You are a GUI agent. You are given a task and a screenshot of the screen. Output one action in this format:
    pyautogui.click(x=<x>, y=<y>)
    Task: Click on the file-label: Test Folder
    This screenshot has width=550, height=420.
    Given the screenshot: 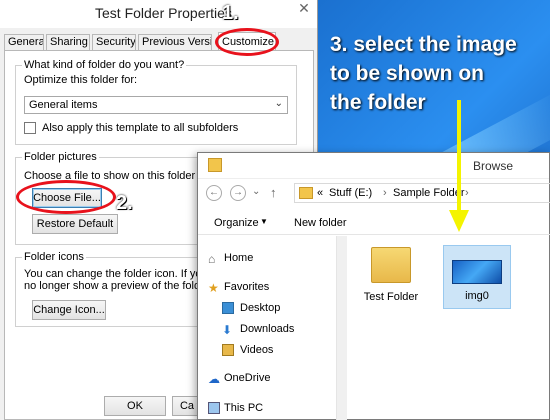 What is the action you would take?
    pyautogui.click(x=391, y=297)
    